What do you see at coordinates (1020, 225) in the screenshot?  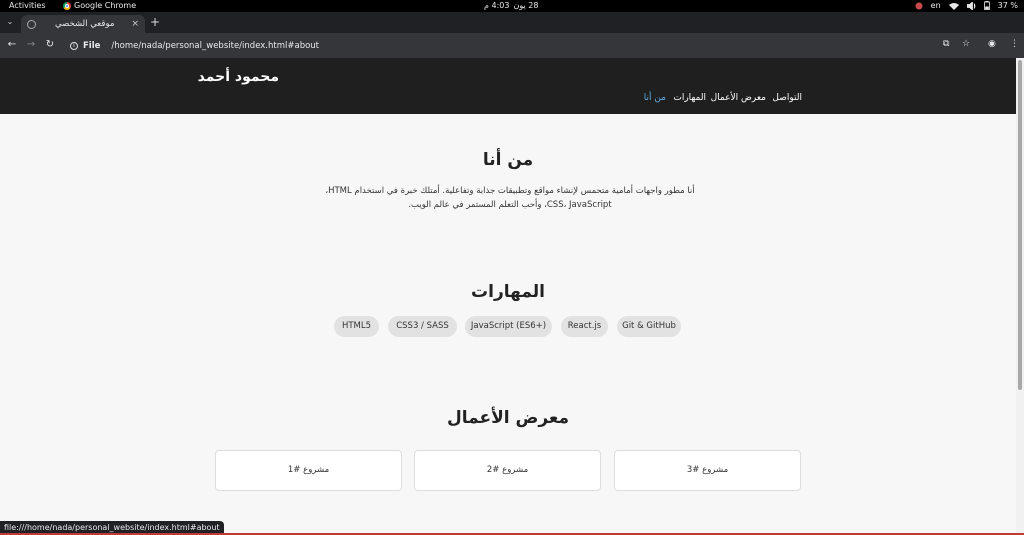 I see `scrollbar-thumb` at bounding box center [1020, 225].